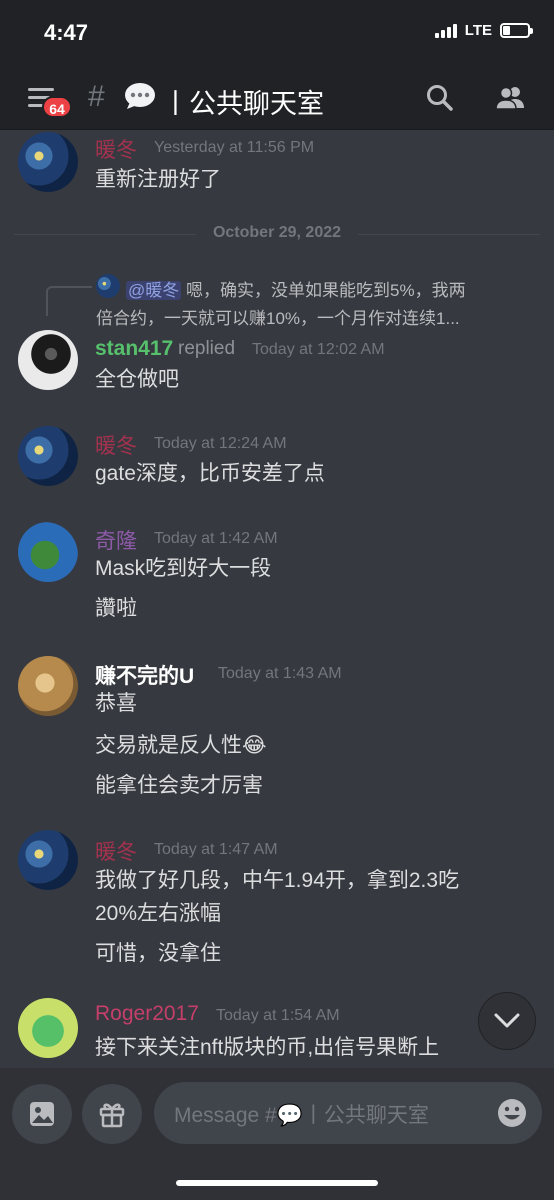 This screenshot has height=1200, width=554. What do you see at coordinates (280, 673) in the screenshot?
I see `timestamp: Today at 1:43 AM` at bounding box center [280, 673].